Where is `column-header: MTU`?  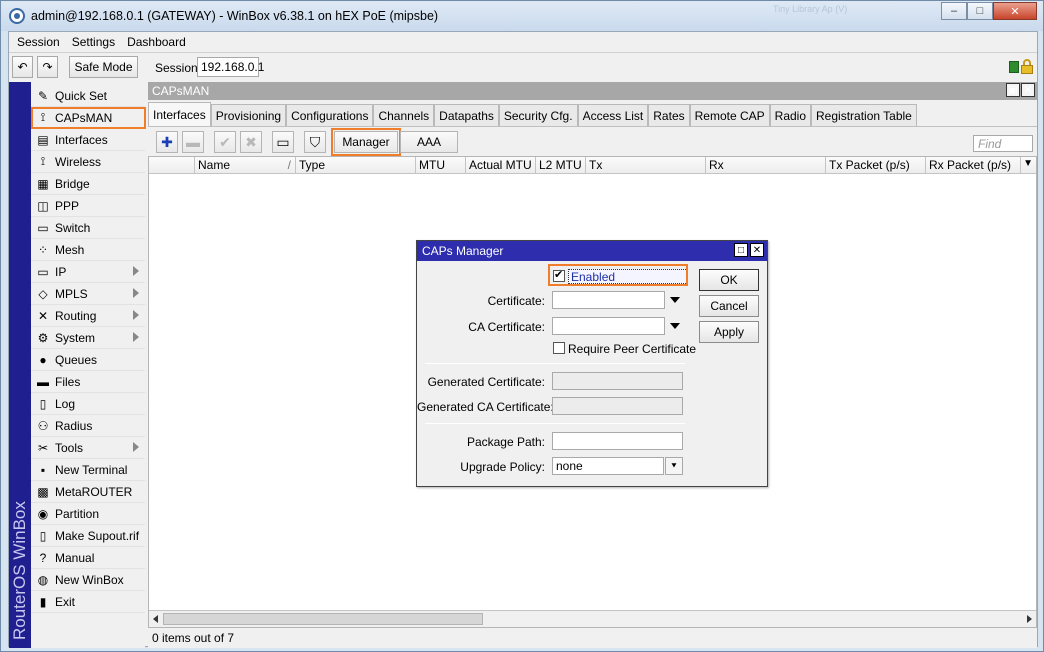 column-header: MTU is located at coordinates (441, 165).